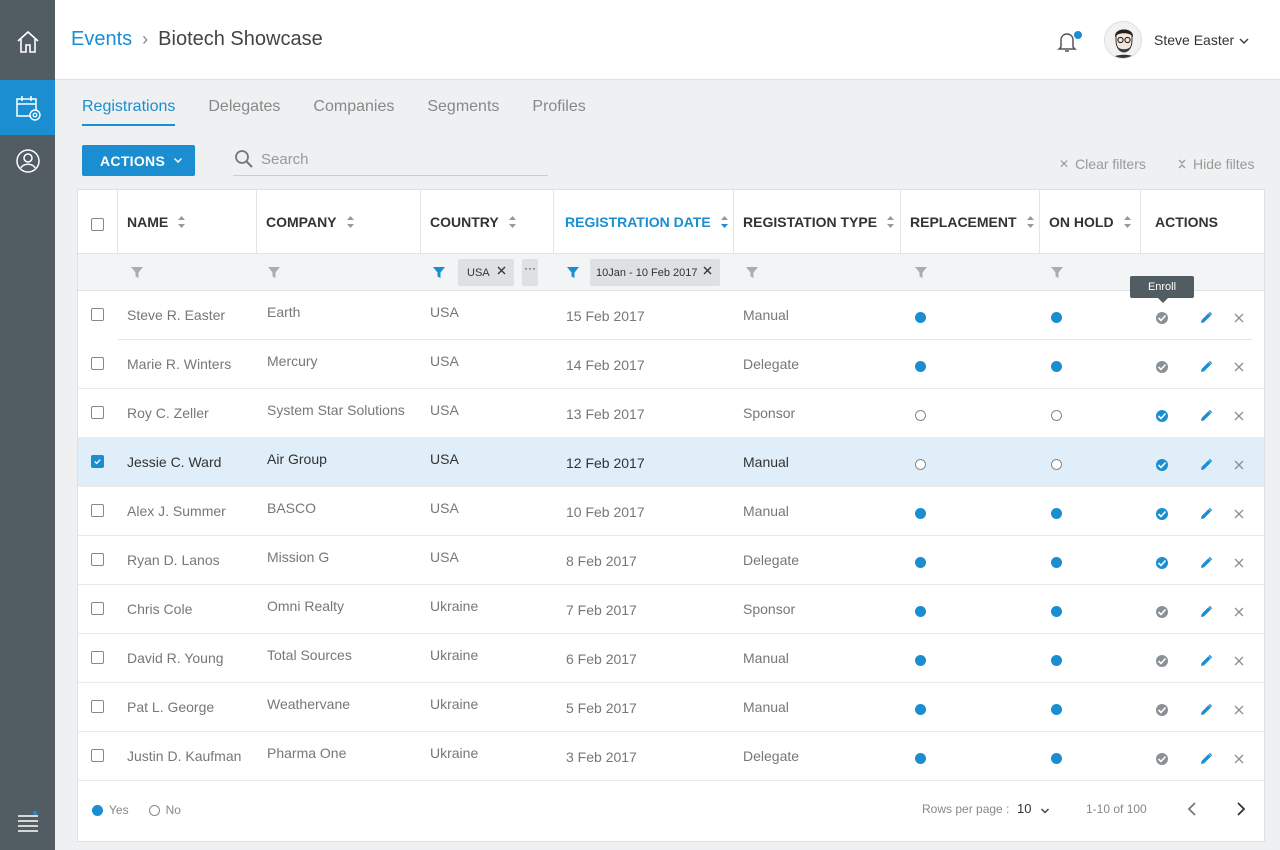  I want to click on search-input, so click(401, 159).